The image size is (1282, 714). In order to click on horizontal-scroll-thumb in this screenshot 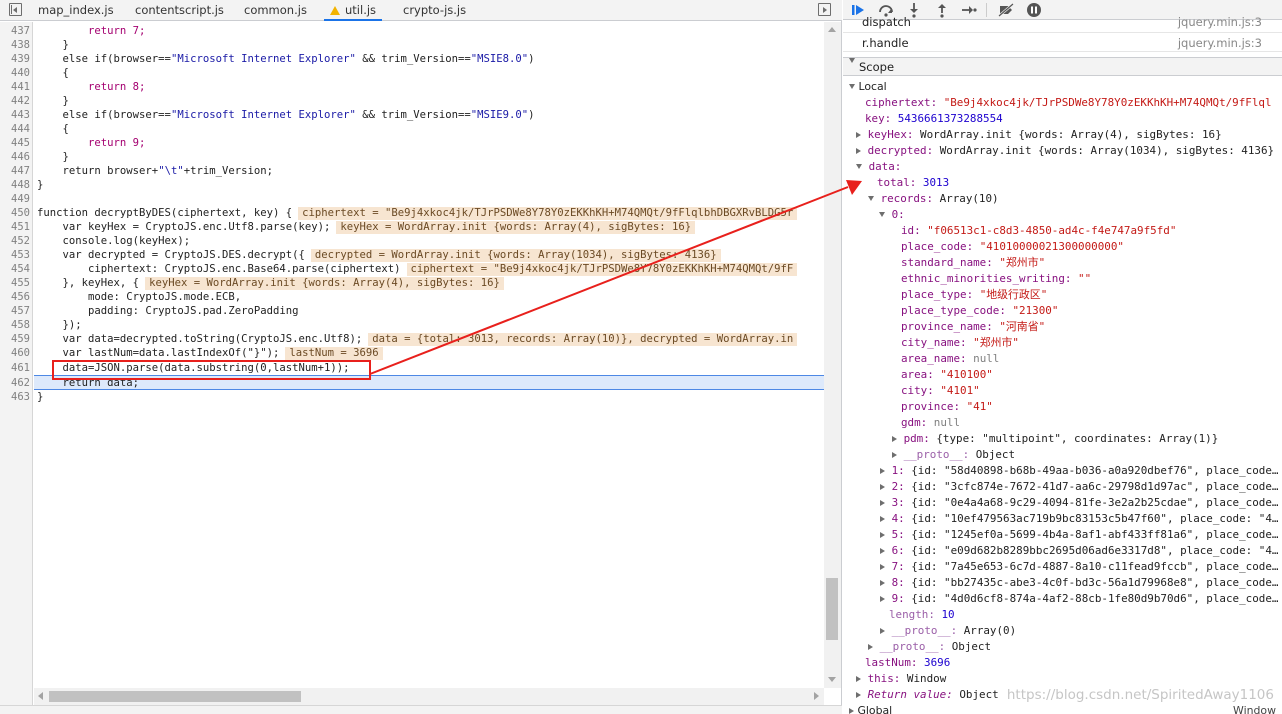, I will do `click(175, 696)`.